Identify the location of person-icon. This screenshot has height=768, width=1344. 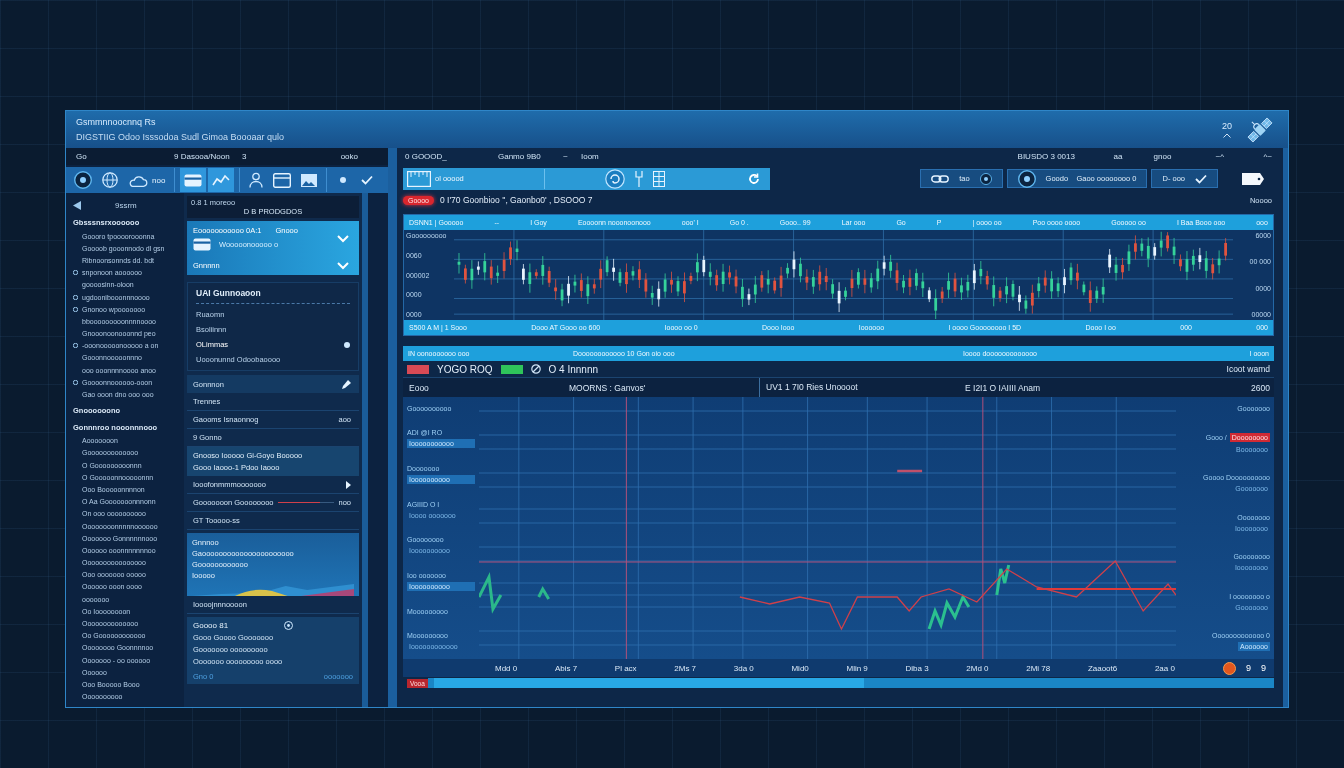
(256, 180).